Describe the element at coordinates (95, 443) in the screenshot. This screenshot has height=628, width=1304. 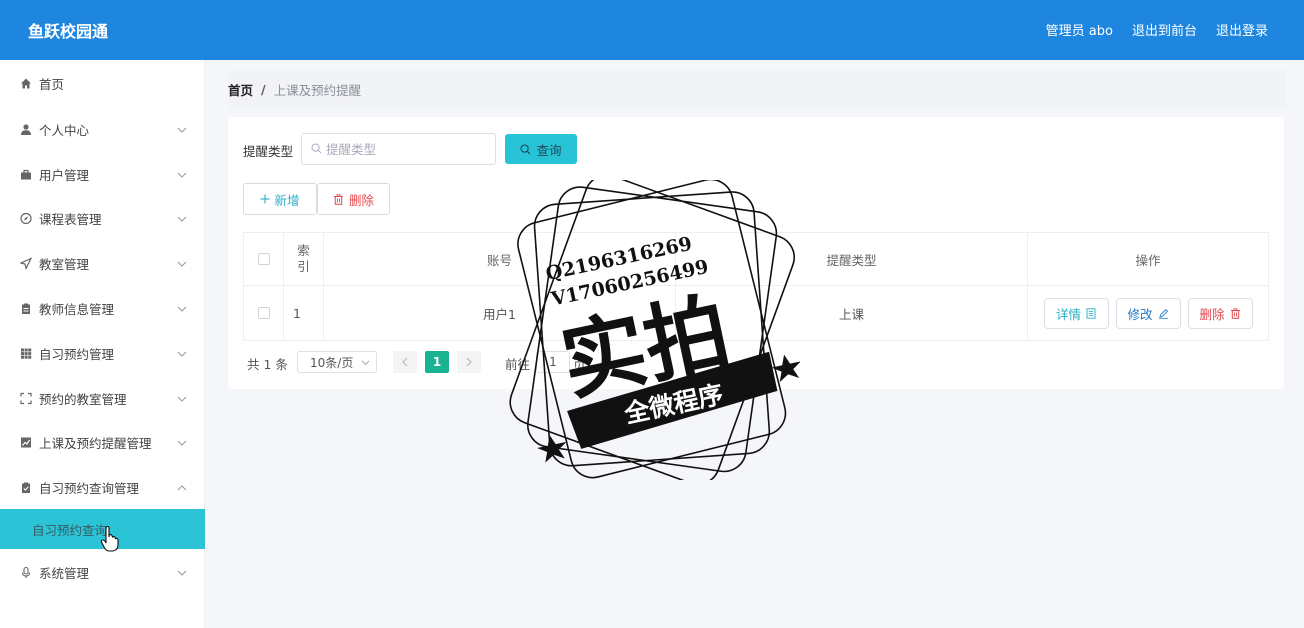
I see `sidebar-item-label: 上课及预约提醒管理` at that location.